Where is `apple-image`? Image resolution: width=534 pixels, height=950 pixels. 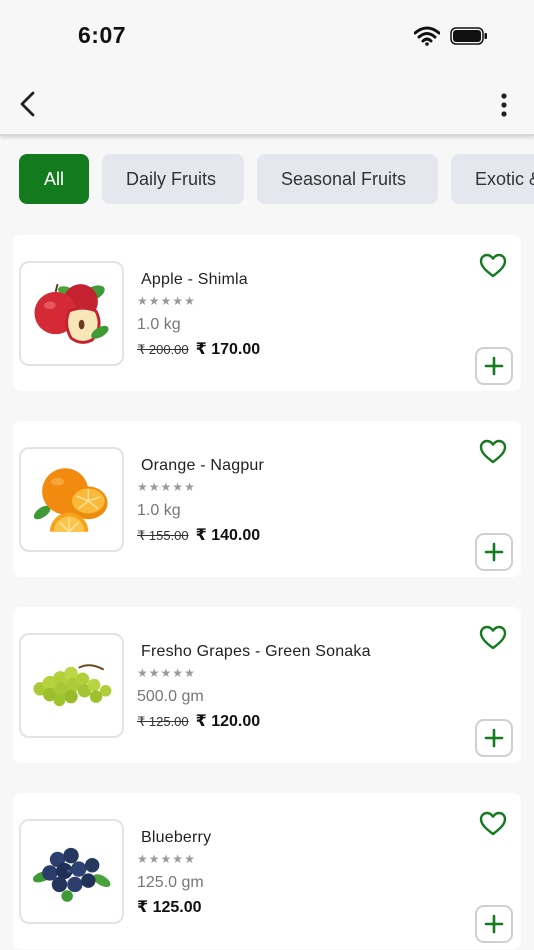 apple-image is located at coordinates (71, 313).